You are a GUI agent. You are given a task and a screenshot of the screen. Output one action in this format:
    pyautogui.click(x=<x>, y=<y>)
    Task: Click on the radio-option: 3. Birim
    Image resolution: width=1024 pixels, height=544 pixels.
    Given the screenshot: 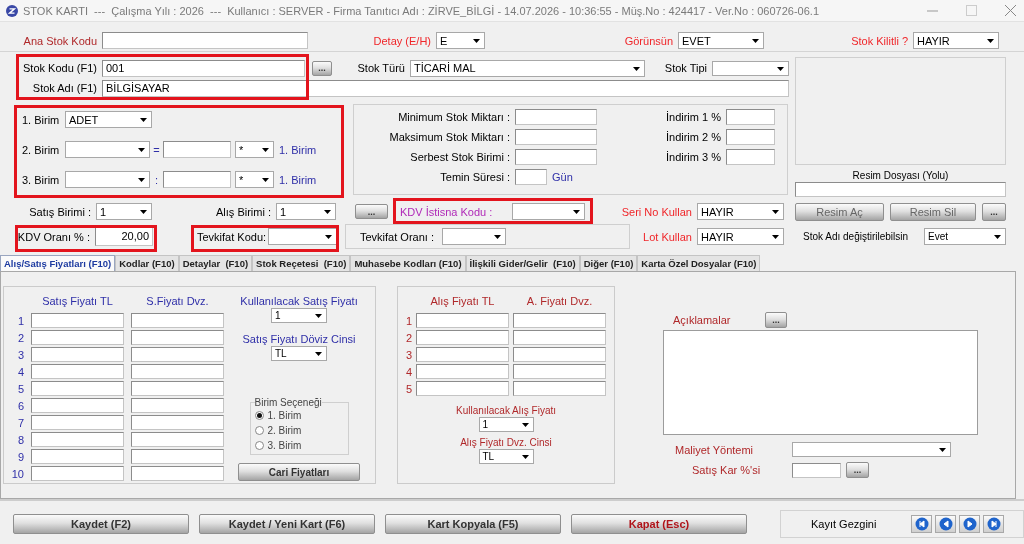 What is the action you would take?
    pyautogui.click(x=301, y=445)
    